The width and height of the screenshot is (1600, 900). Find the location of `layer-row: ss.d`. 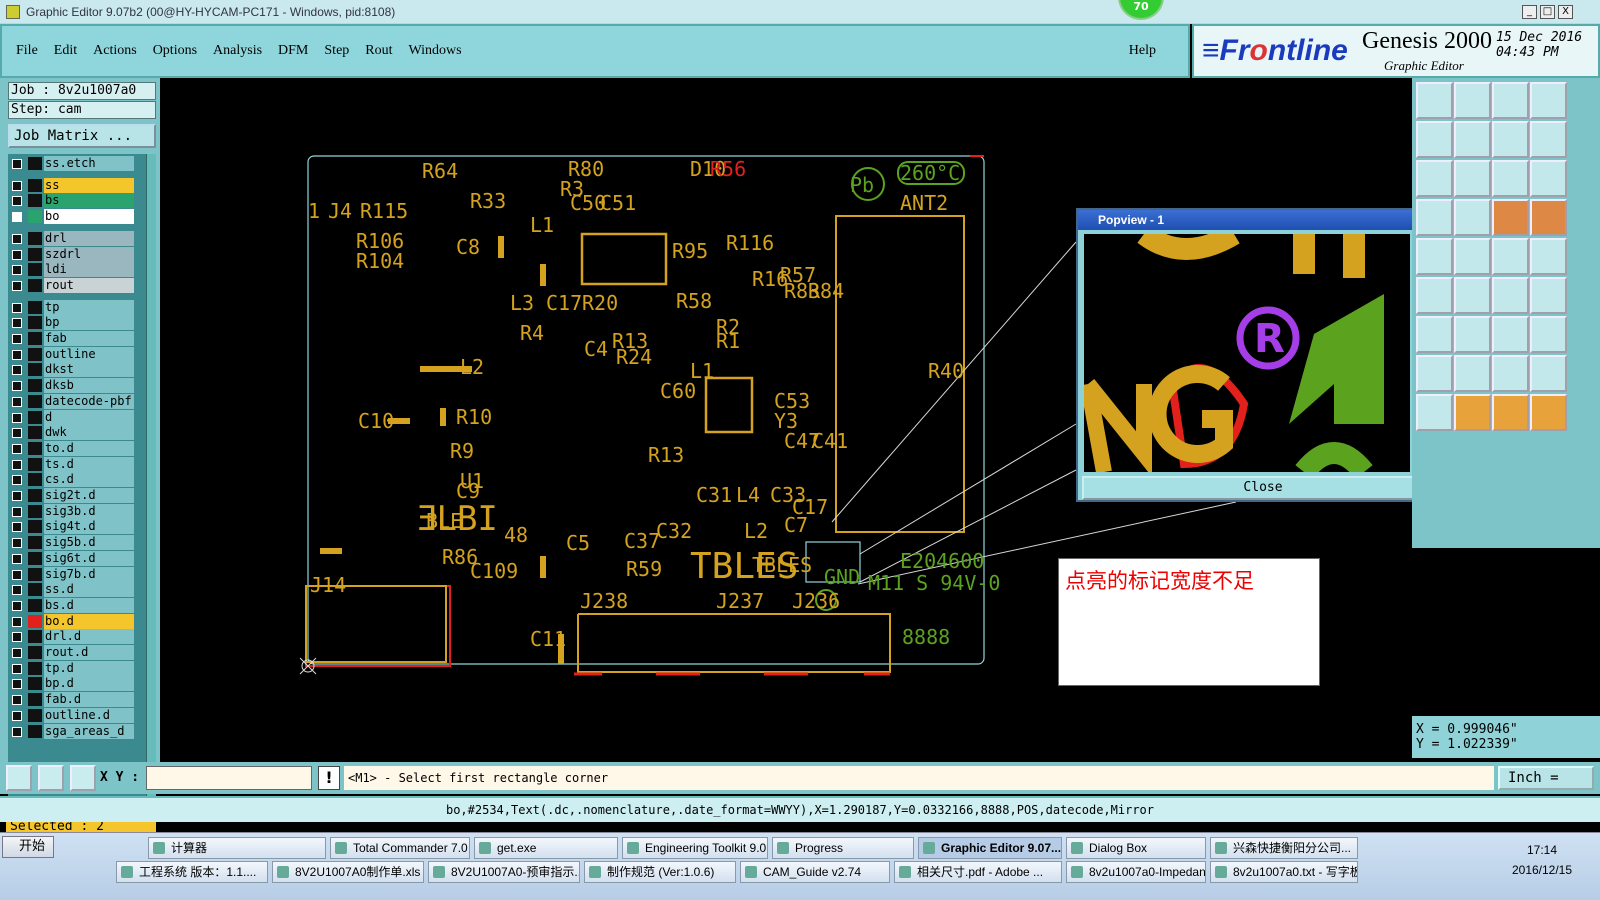

layer-row: ss.d is located at coordinates (76, 590).